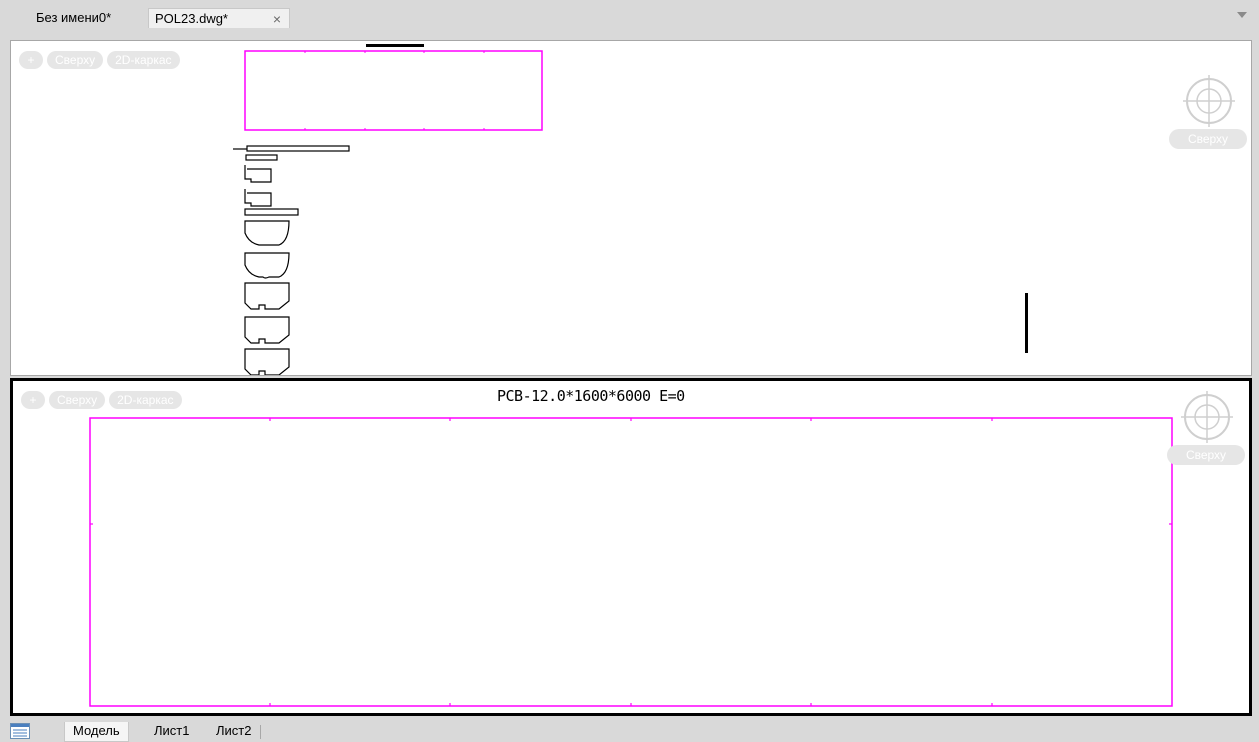 The height and width of the screenshot is (742, 1259). What do you see at coordinates (629, 731) in the screenshot?
I see `sheet-tab-bar: Модель Лист1 Лист2` at bounding box center [629, 731].